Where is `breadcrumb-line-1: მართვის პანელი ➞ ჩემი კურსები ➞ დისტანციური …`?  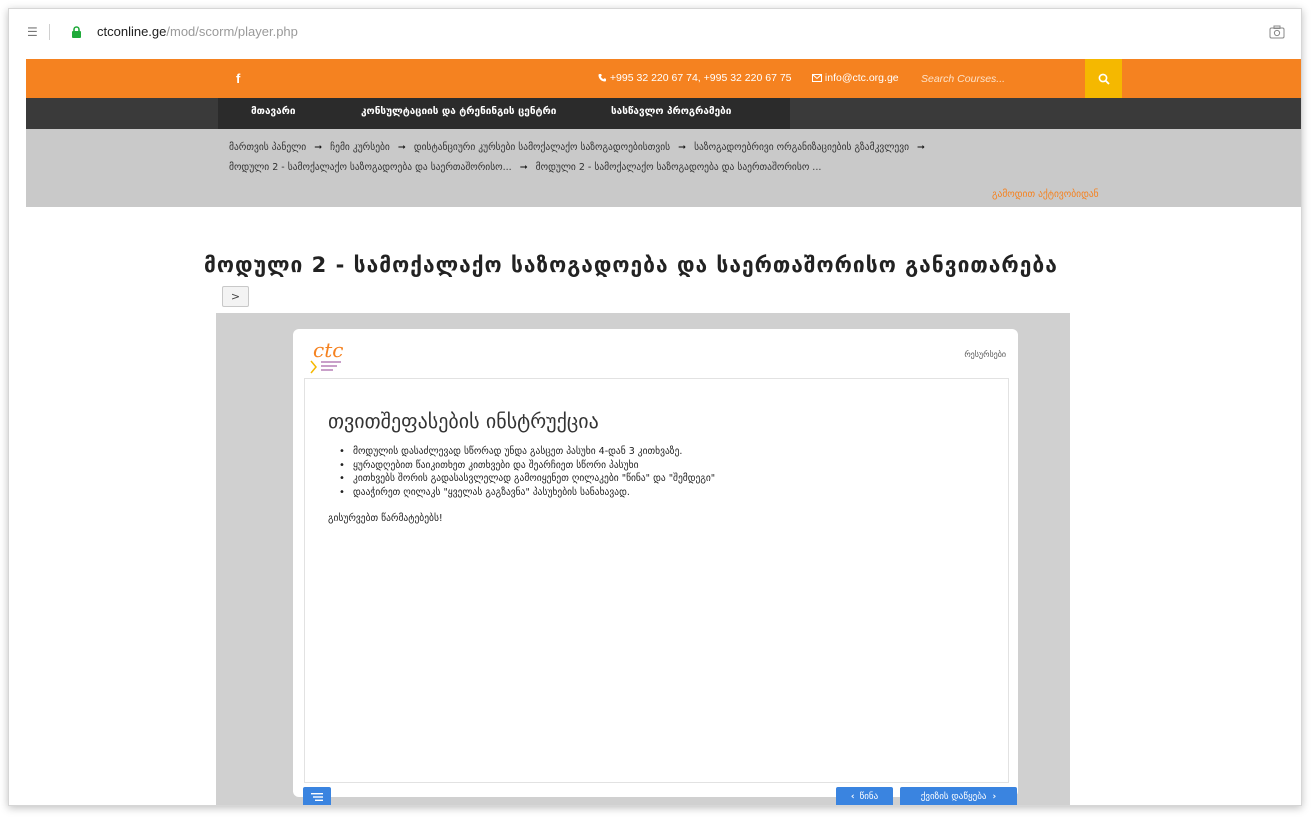
breadcrumb-line-1: მართვის პანელი ➞ ჩემი კურსები ➞ დისტანციური … is located at coordinates (581, 147).